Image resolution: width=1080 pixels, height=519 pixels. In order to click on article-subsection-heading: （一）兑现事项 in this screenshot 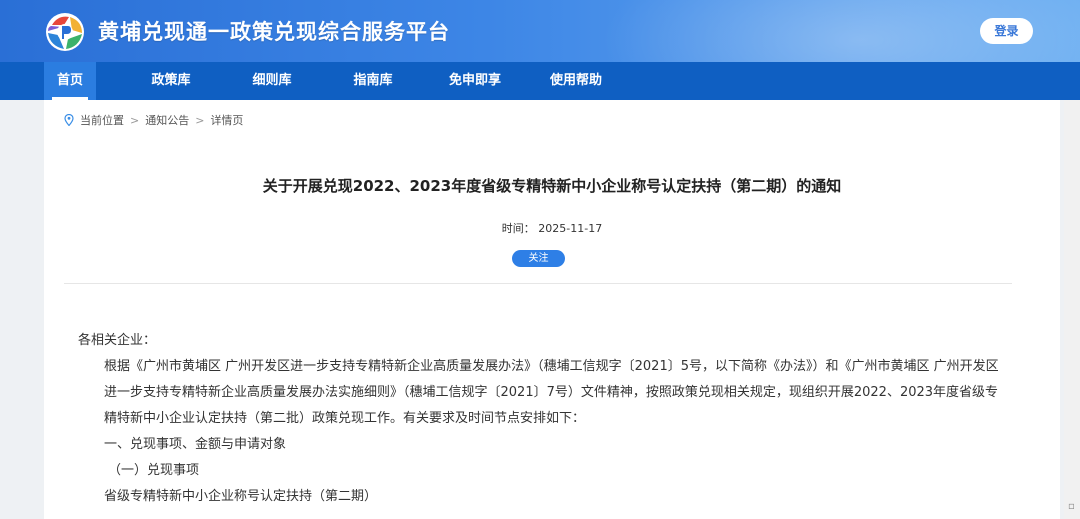, I will do `click(154, 470)`.